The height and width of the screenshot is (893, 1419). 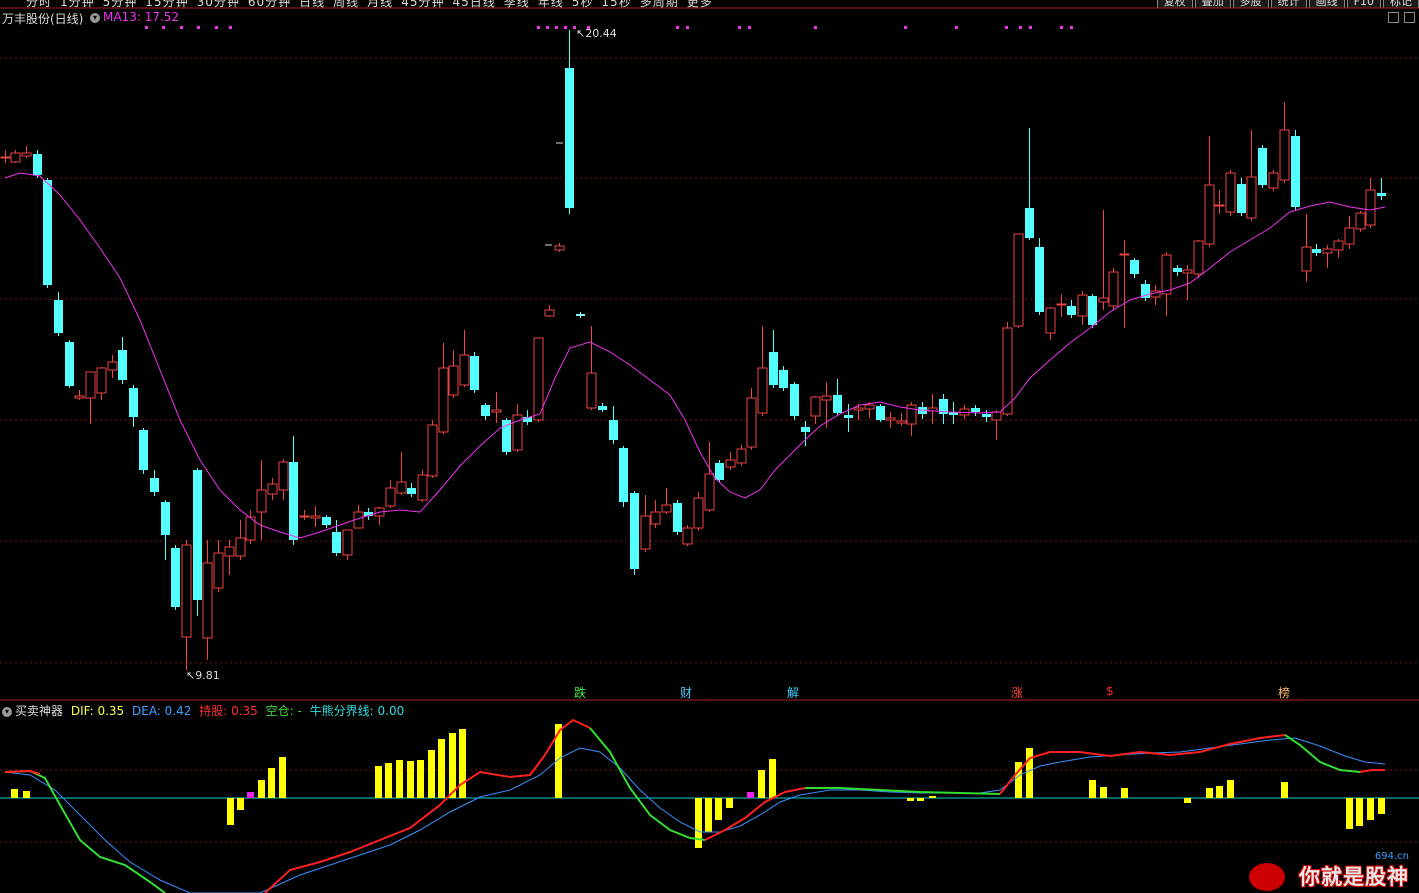 I want to click on event-mark: 跌, so click(x=580, y=692).